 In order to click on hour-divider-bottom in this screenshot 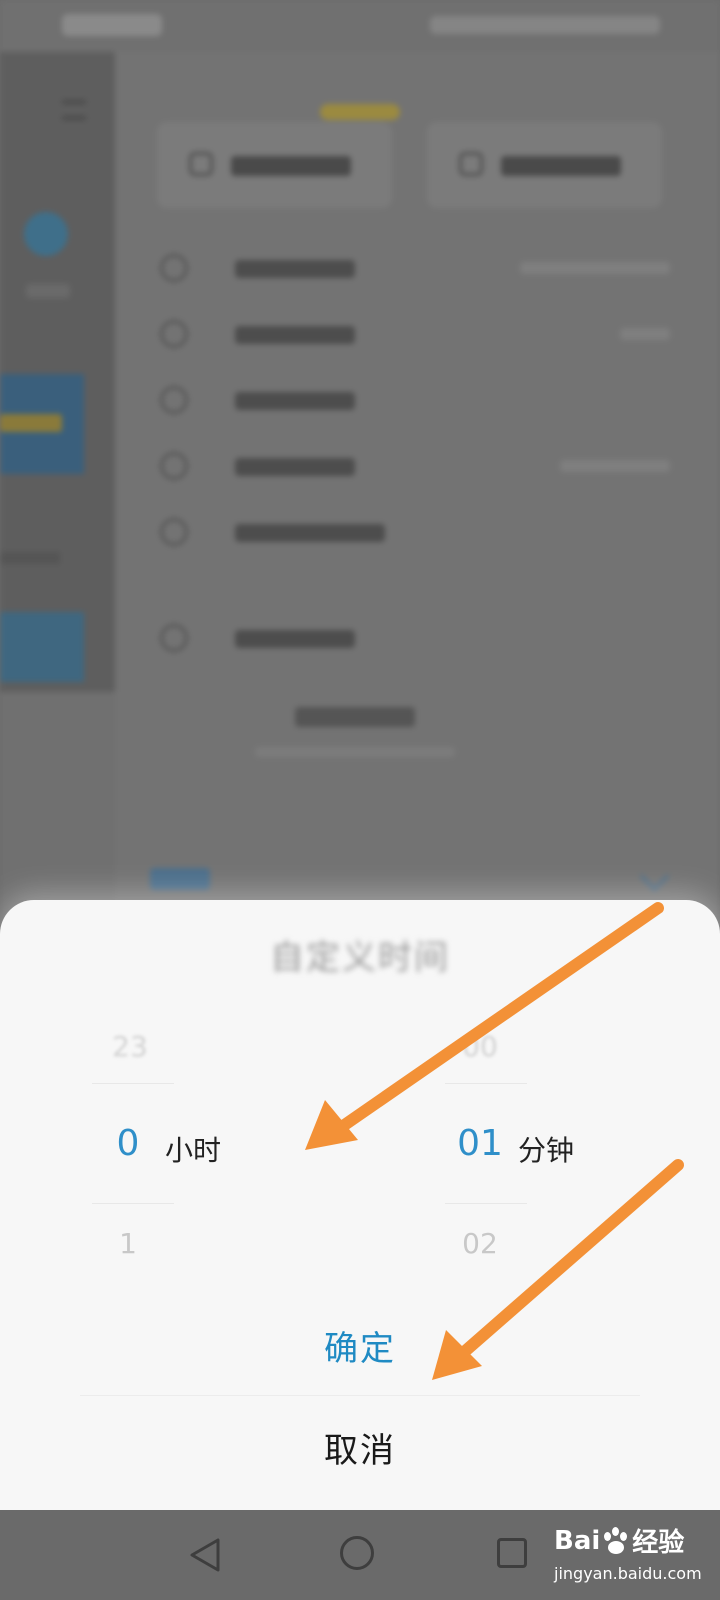, I will do `click(133, 1203)`.